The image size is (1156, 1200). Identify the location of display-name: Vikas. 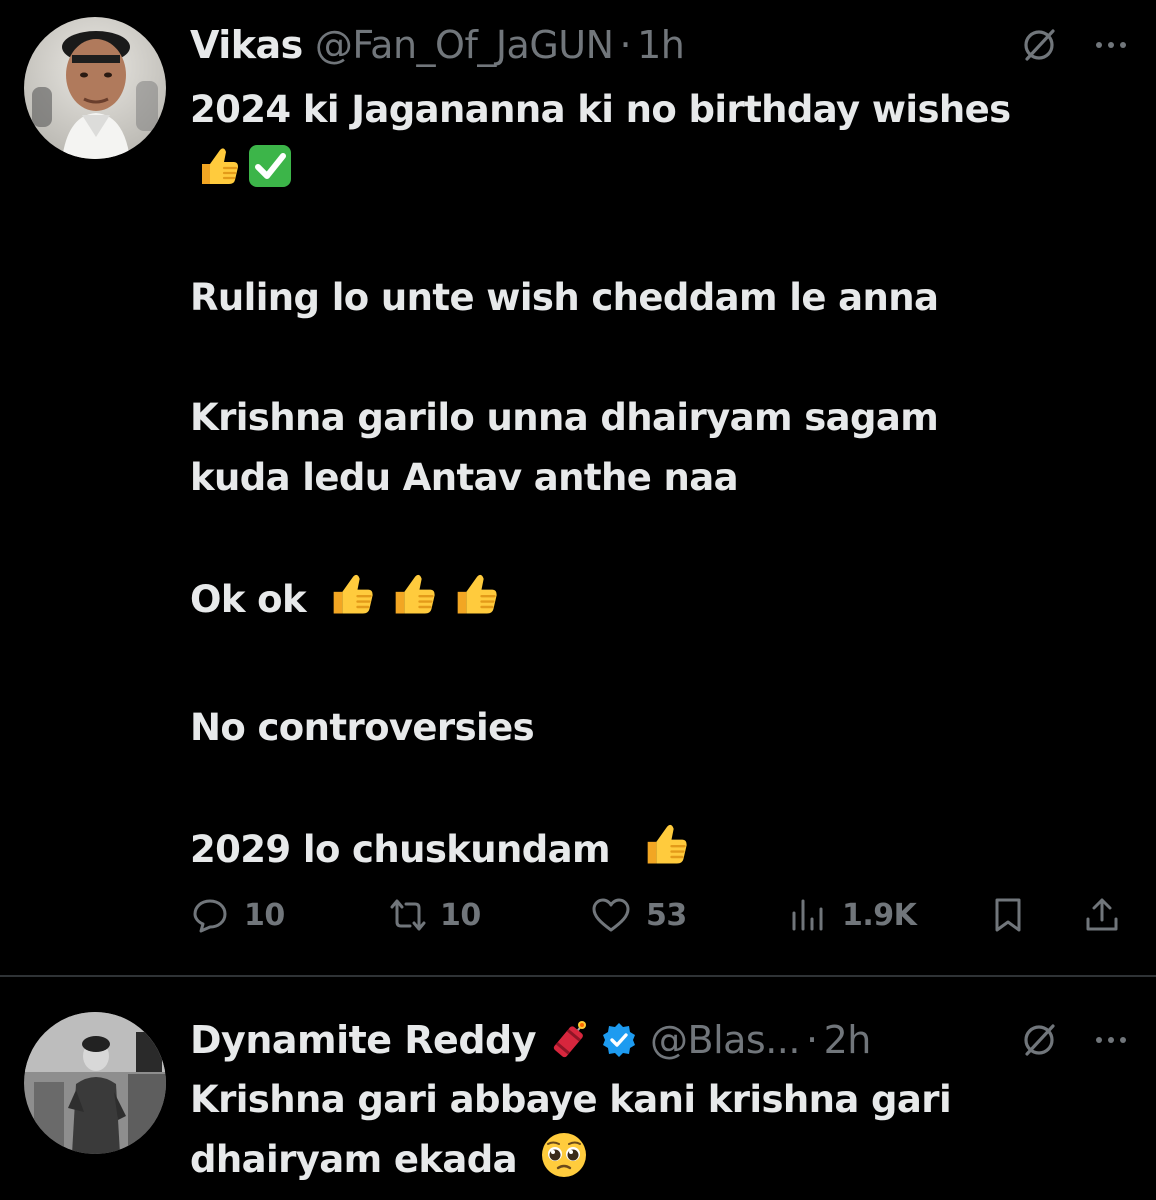
(246, 45).